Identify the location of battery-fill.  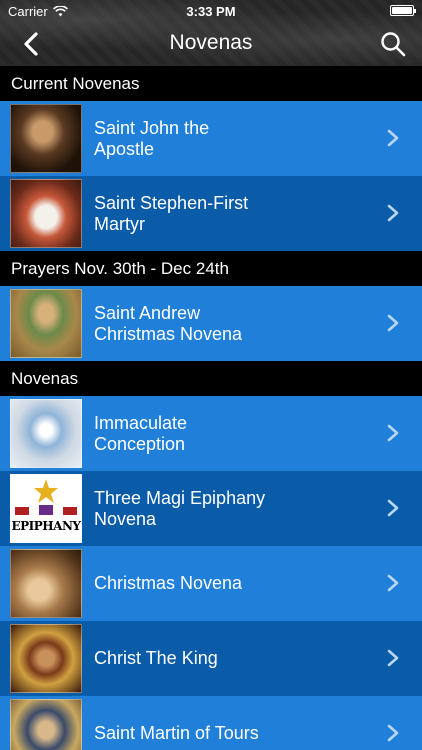
(402, 10).